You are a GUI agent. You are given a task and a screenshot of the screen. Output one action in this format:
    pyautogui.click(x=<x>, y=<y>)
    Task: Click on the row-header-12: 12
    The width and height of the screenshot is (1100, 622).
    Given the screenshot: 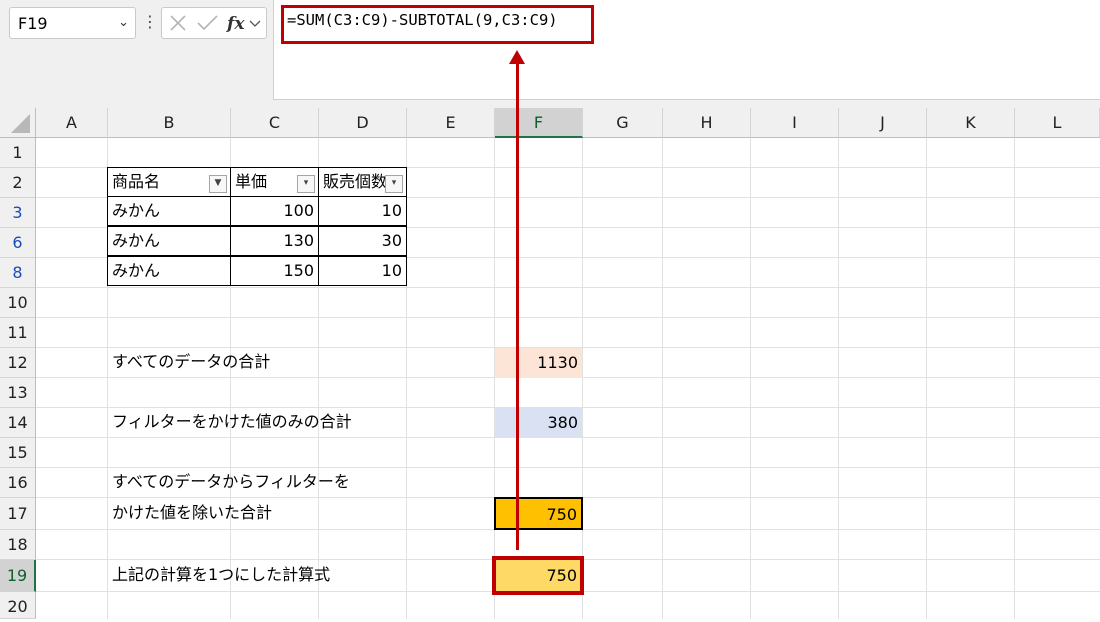 What is the action you would take?
    pyautogui.click(x=18, y=363)
    